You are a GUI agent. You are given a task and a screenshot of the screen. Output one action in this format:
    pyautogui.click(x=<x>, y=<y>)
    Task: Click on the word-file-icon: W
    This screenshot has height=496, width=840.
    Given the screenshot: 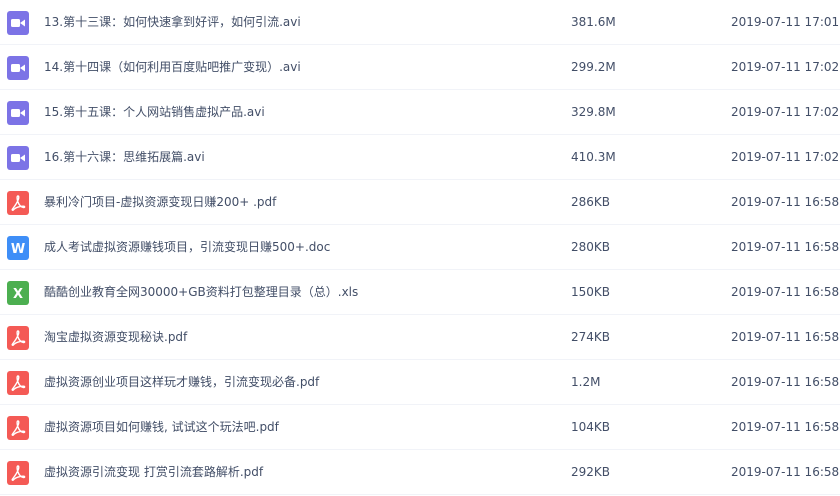 What is the action you would take?
    pyautogui.click(x=18, y=248)
    